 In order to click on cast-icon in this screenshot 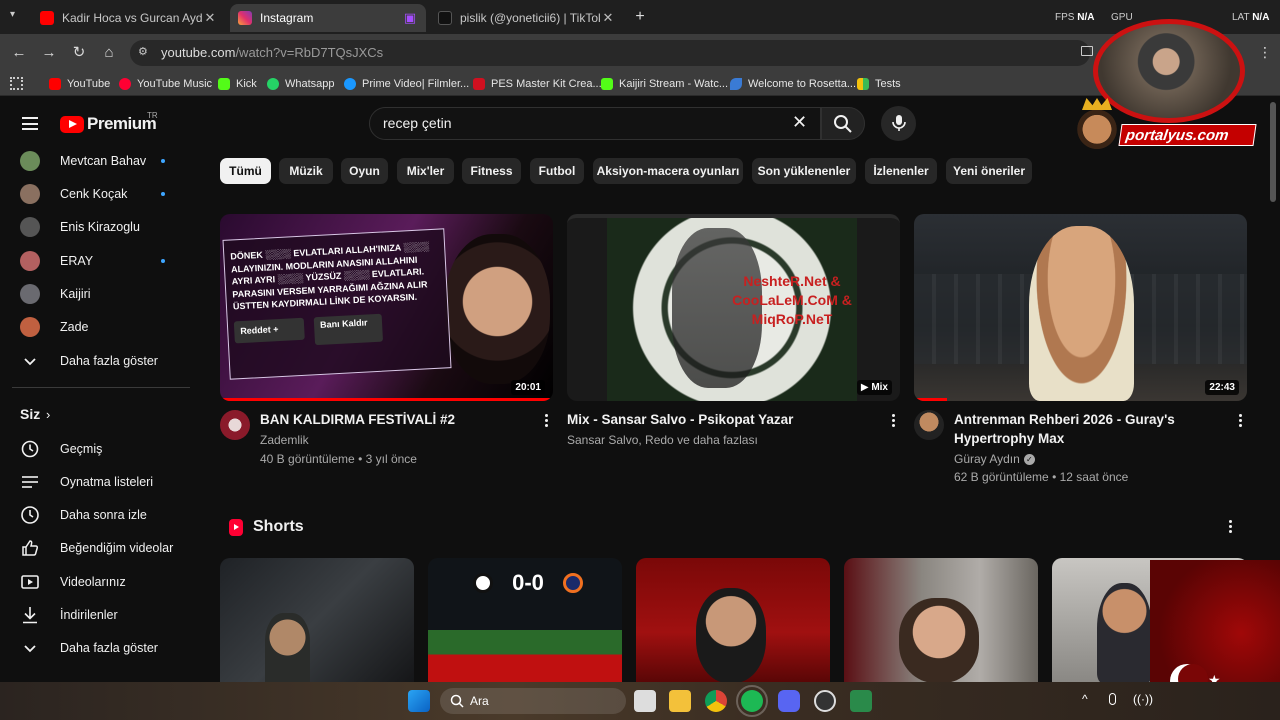, I will do `click(1087, 51)`.